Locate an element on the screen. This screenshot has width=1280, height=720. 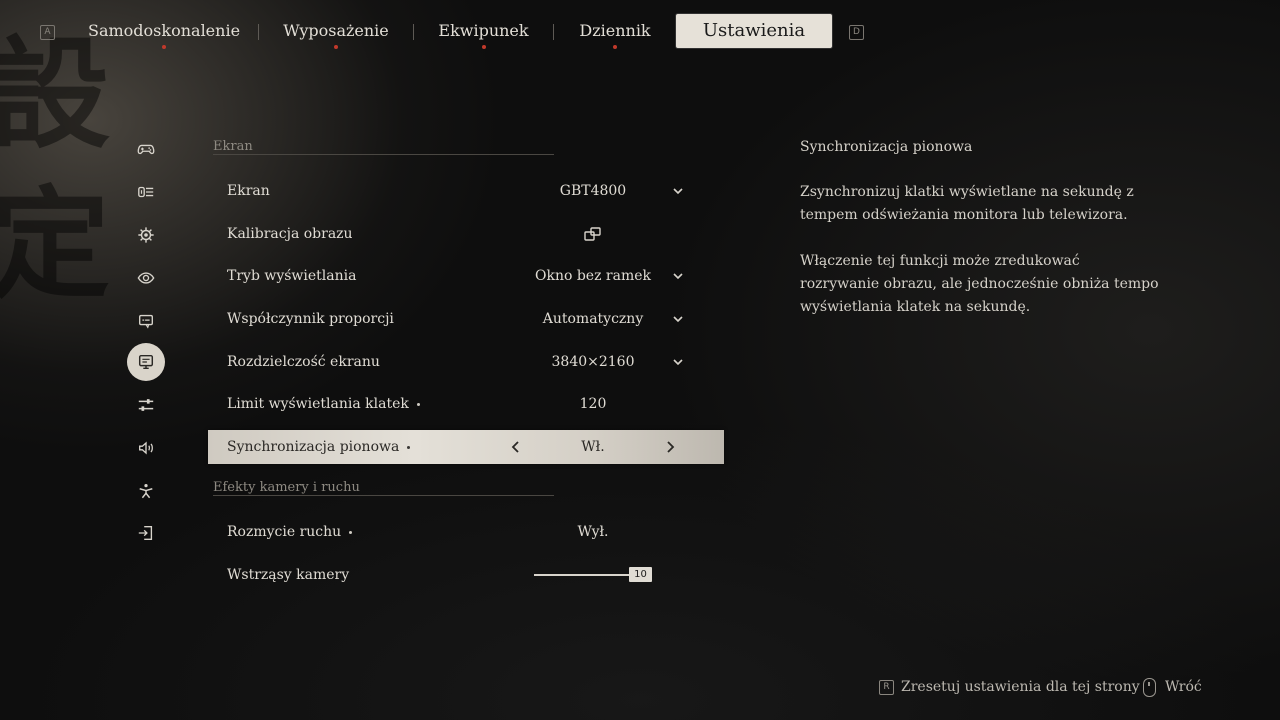
sliders-icon is located at coordinates (146, 405).